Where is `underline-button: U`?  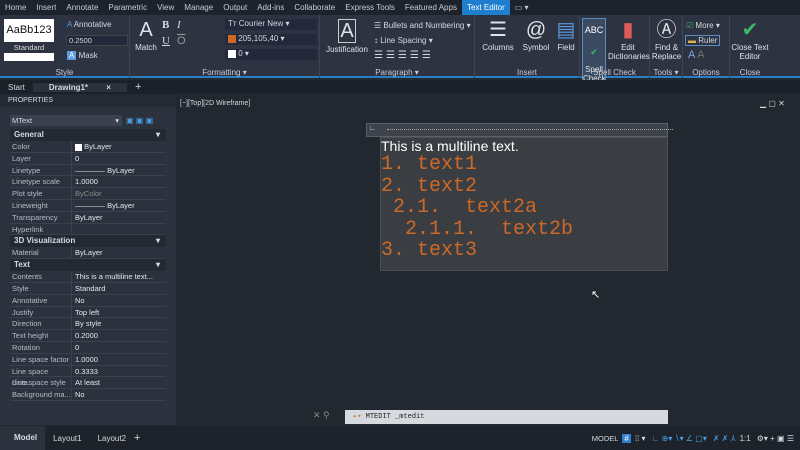
underline-button: U is located at coordinates (166, 41).